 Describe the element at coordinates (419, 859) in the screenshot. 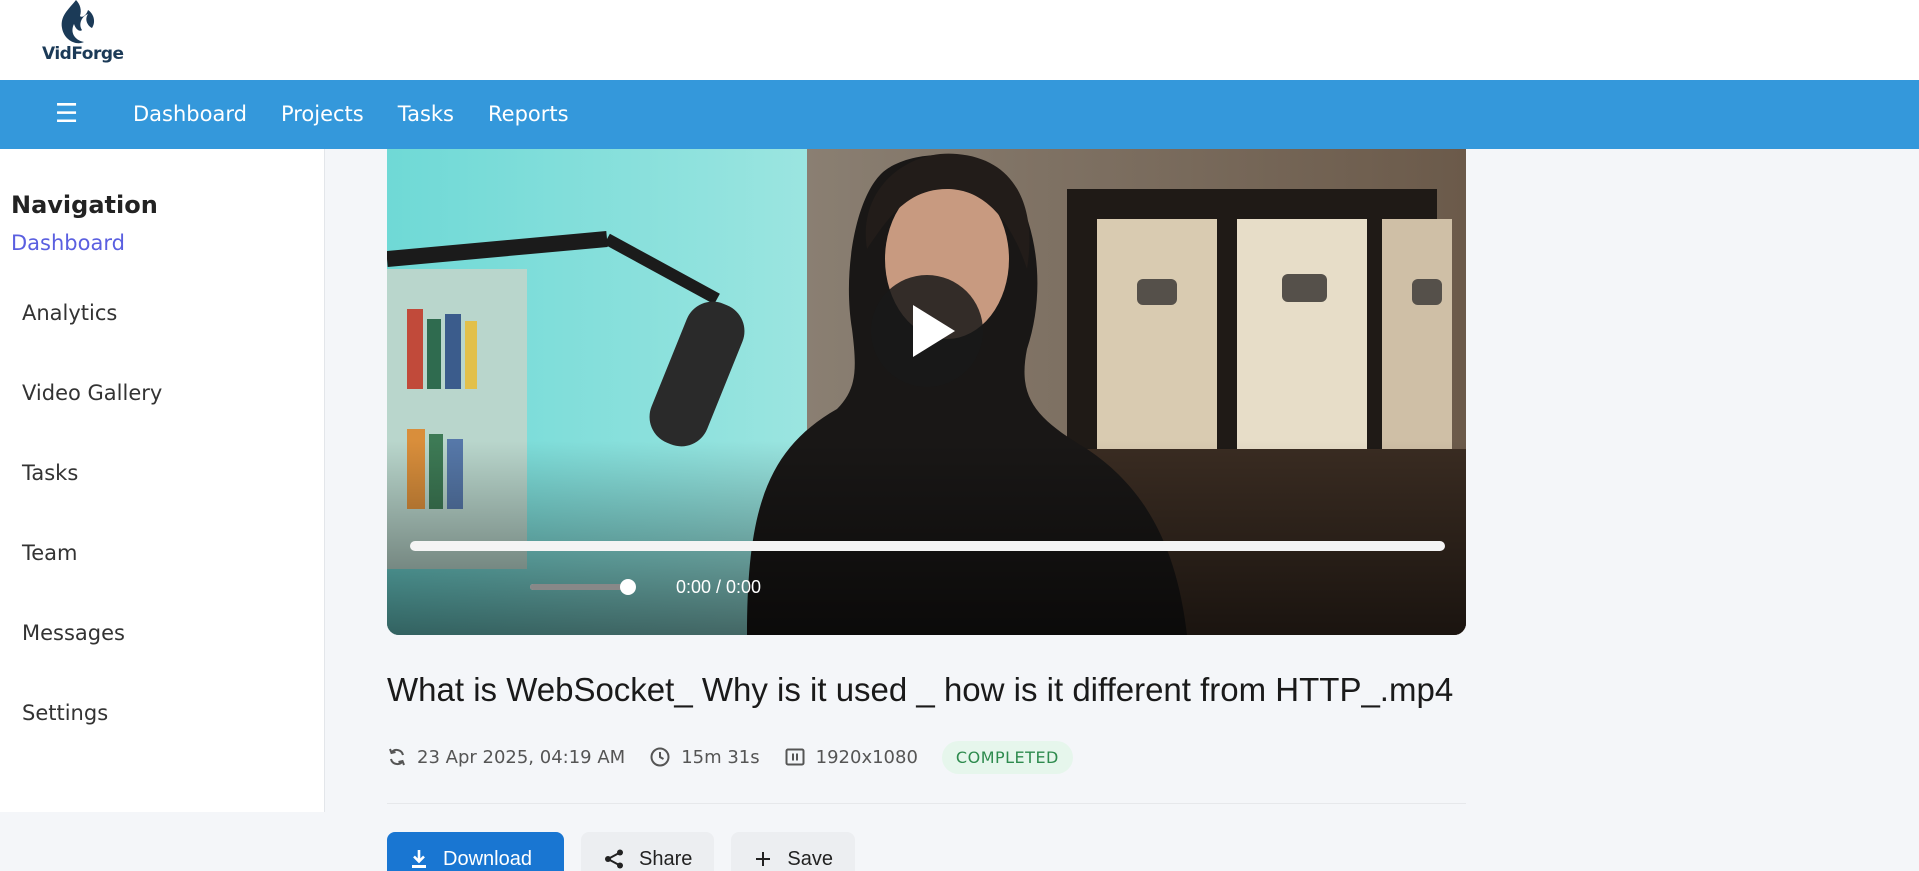

I see `download-icon` at that location.